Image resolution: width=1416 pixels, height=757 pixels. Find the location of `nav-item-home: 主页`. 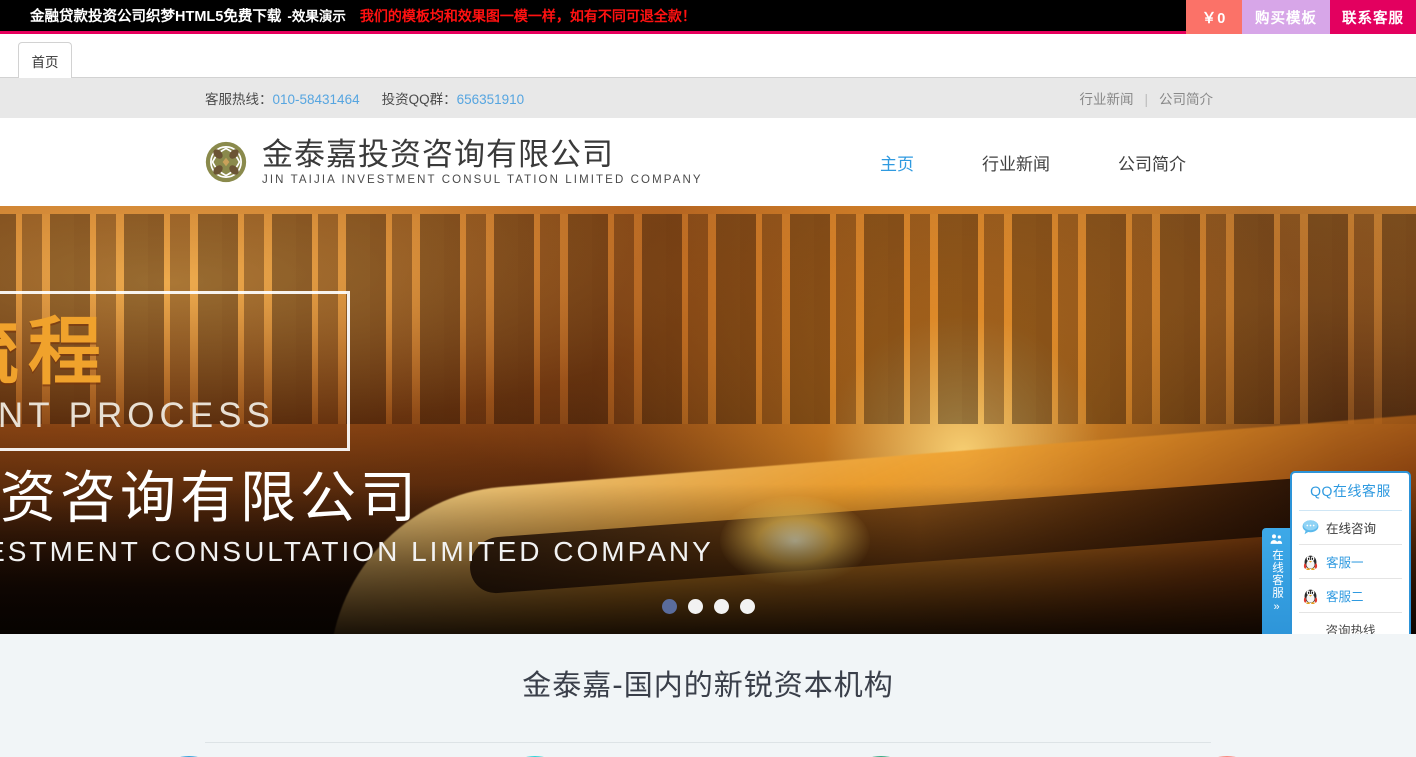

nav-item-home: 主页 is located at coordinates (897, 162).